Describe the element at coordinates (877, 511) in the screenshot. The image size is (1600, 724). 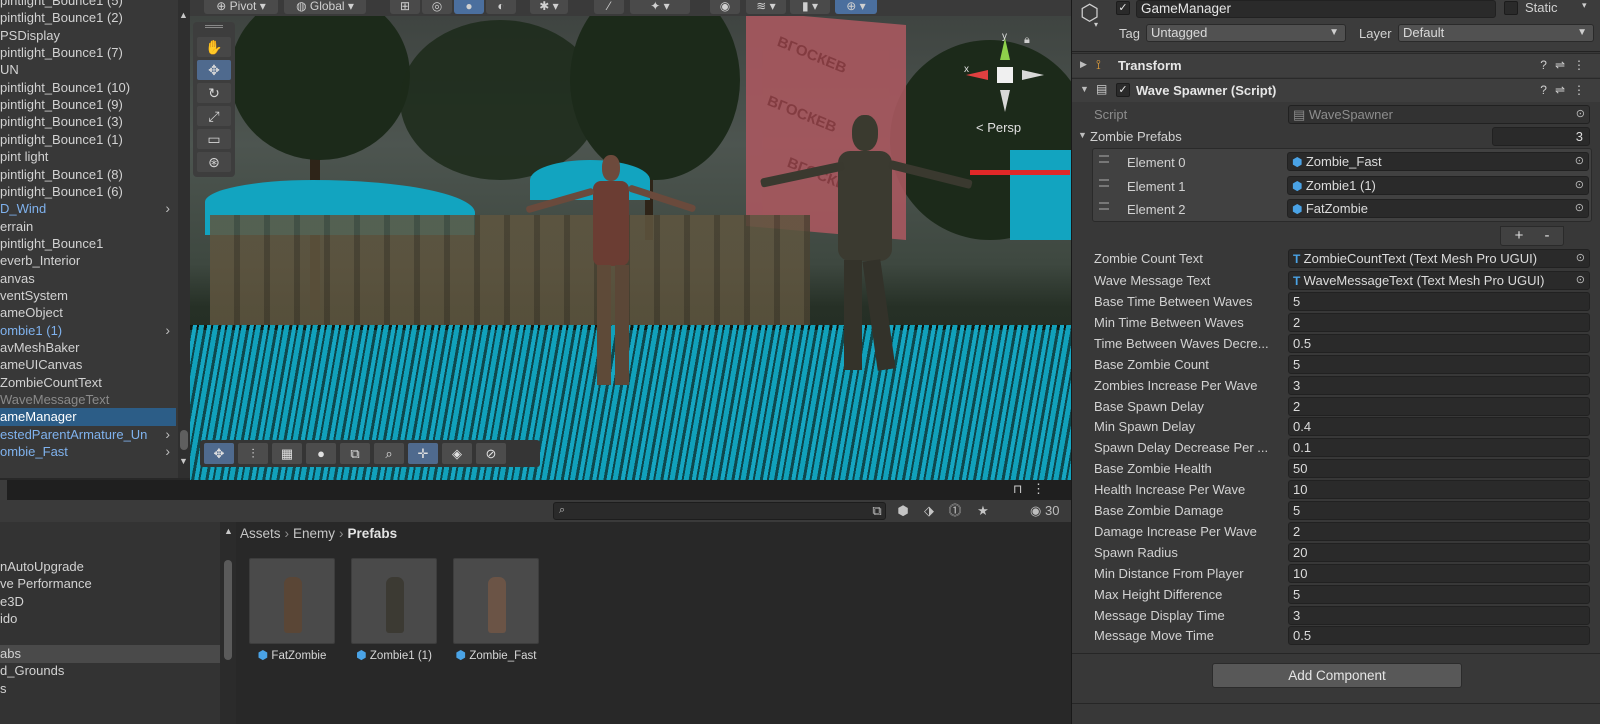
I see `search-type-icon: ⧉` at that location.